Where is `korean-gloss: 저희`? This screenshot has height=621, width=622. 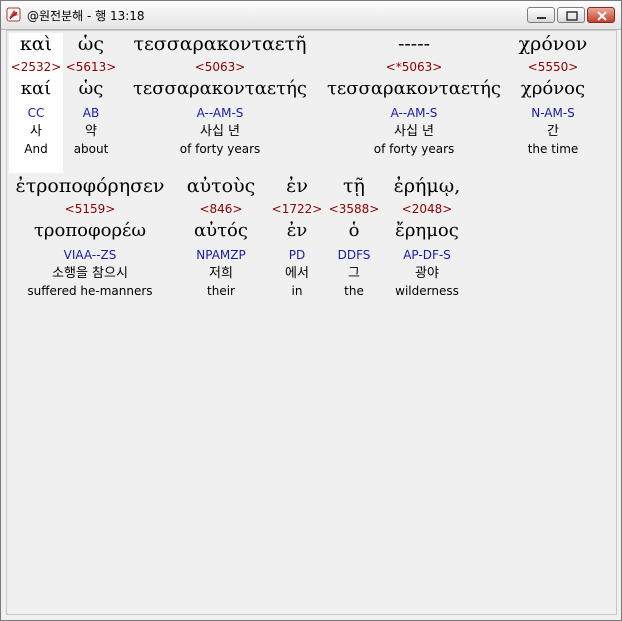
korean-gloss: 저희 is located at coordinates (221, 273).